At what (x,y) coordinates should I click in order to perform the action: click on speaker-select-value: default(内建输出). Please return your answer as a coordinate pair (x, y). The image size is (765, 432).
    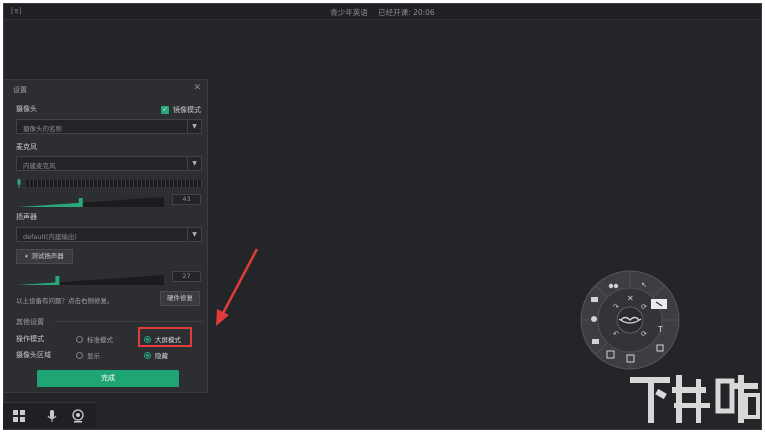
    Looking at the image, I should click on (50, 237).